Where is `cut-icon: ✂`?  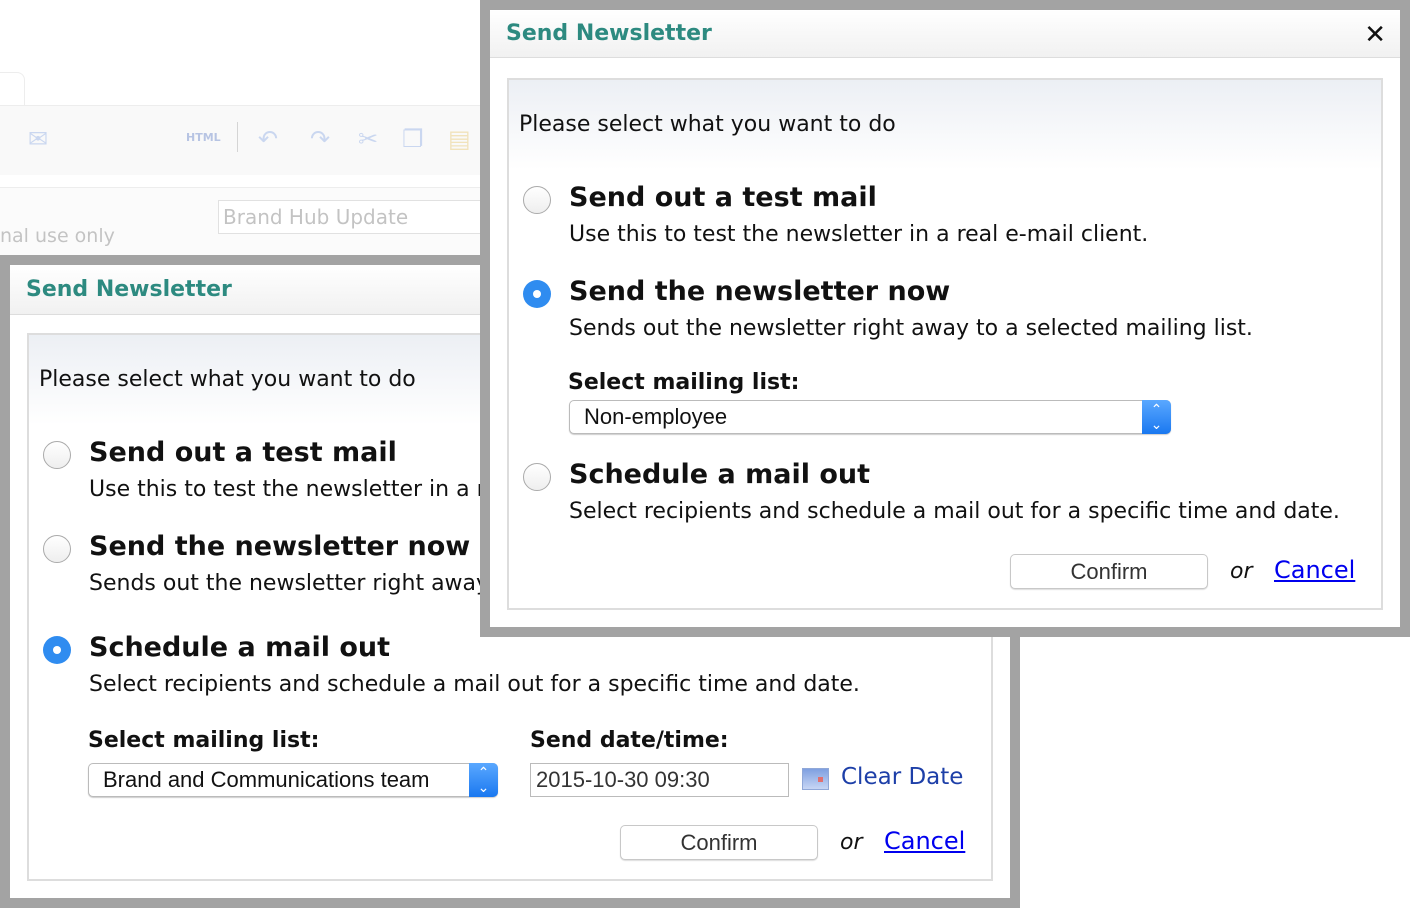 cut-icon: ✂ is located at coordinates (368, 139).